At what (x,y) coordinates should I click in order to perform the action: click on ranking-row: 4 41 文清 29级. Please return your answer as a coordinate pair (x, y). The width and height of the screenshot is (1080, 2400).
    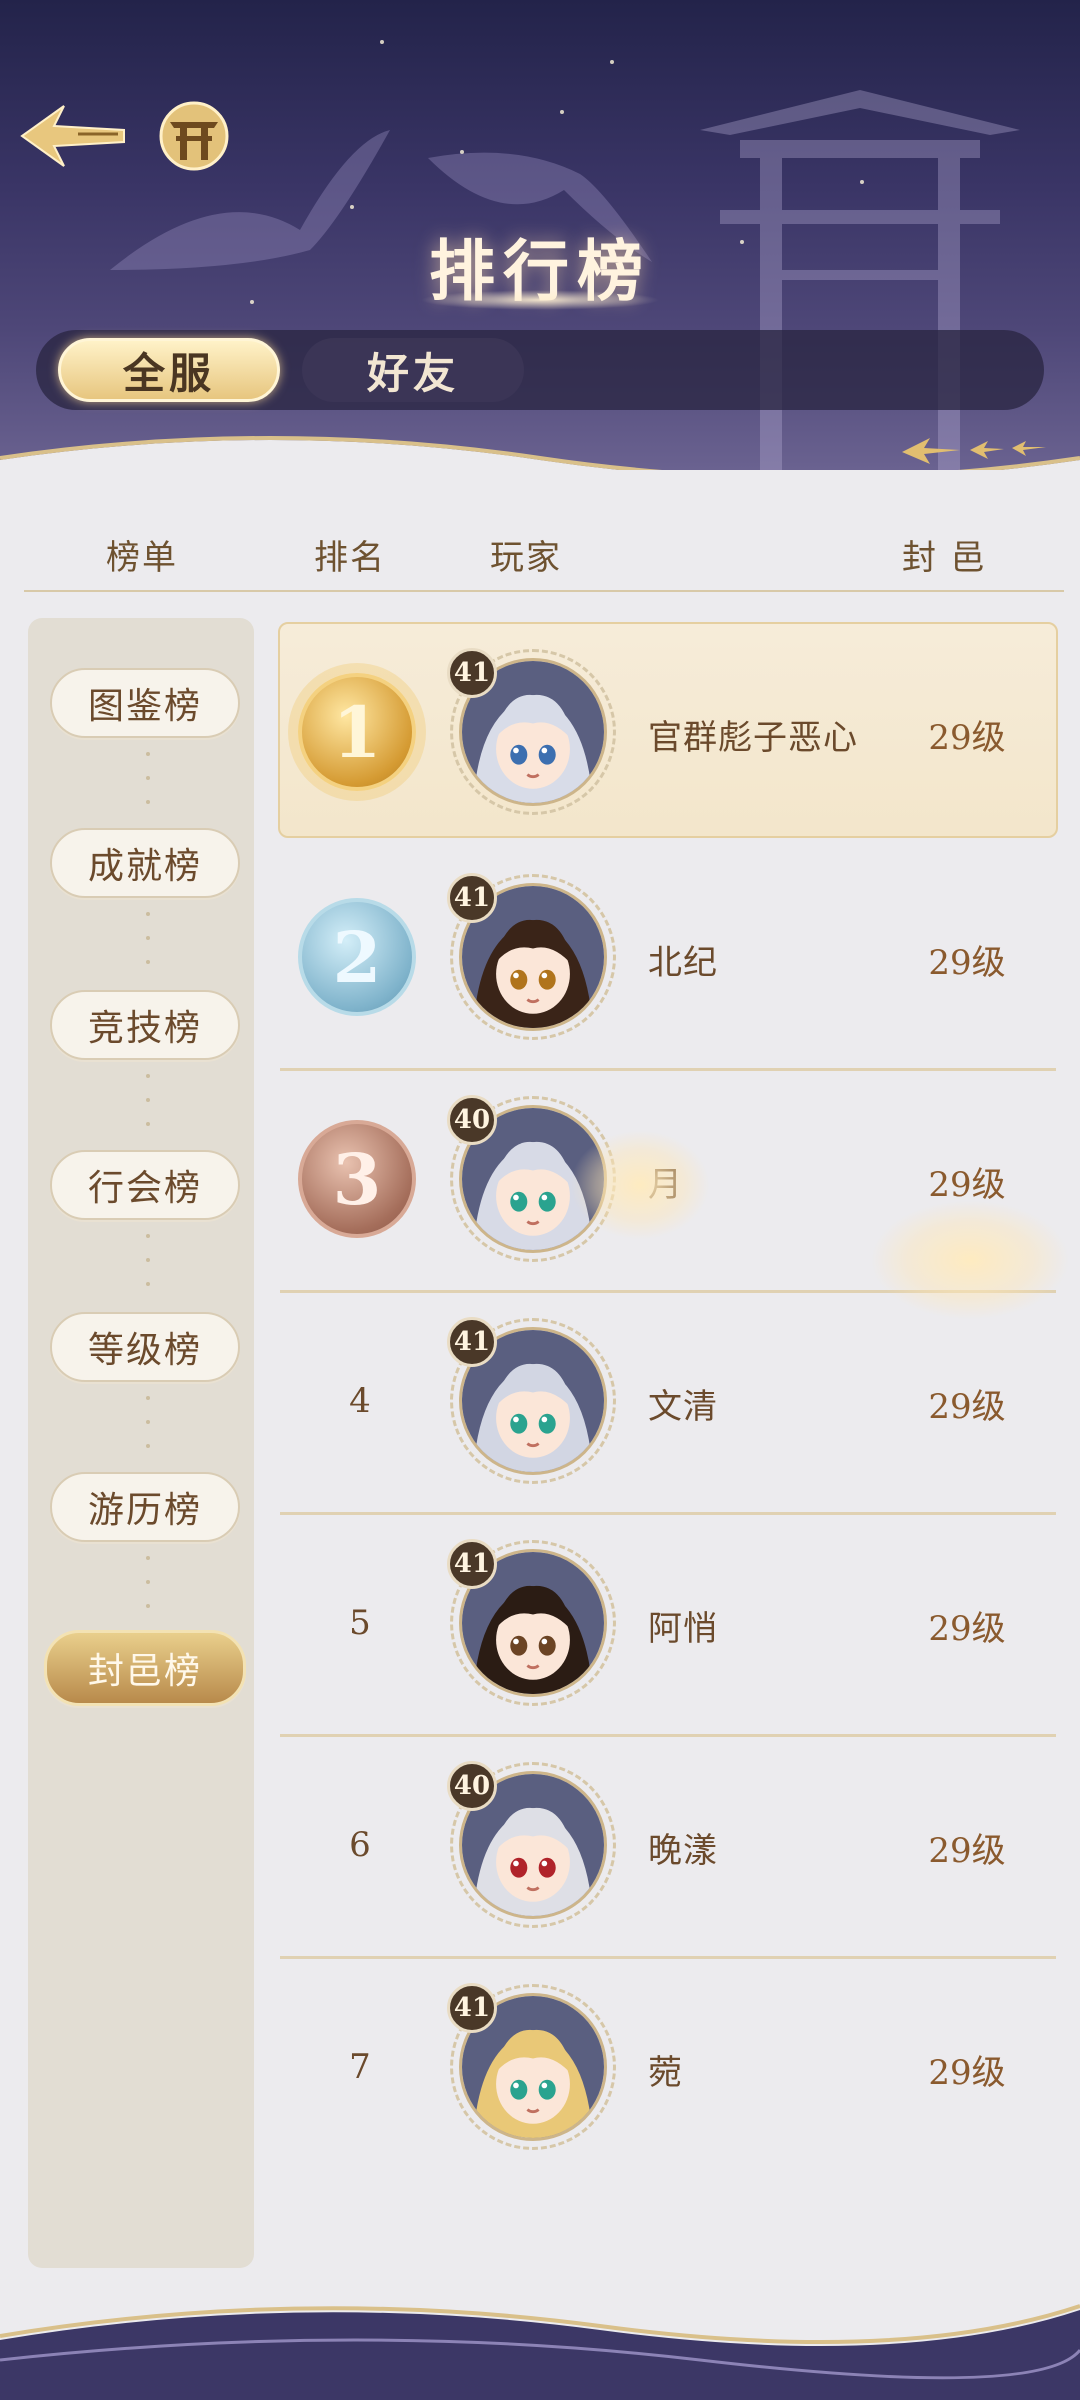
    Looking at the image, I should click on (668, 1401).